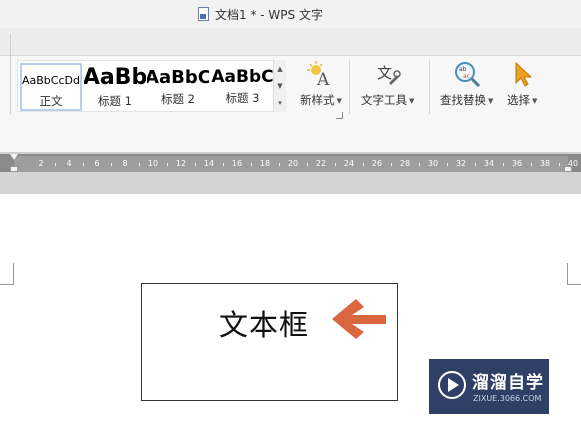 This screenshot has height=425, width=581. Describe the element at coordinates (321, 100) in the screenshot. I see `new-style-label: 新样式 ▼` at that location.